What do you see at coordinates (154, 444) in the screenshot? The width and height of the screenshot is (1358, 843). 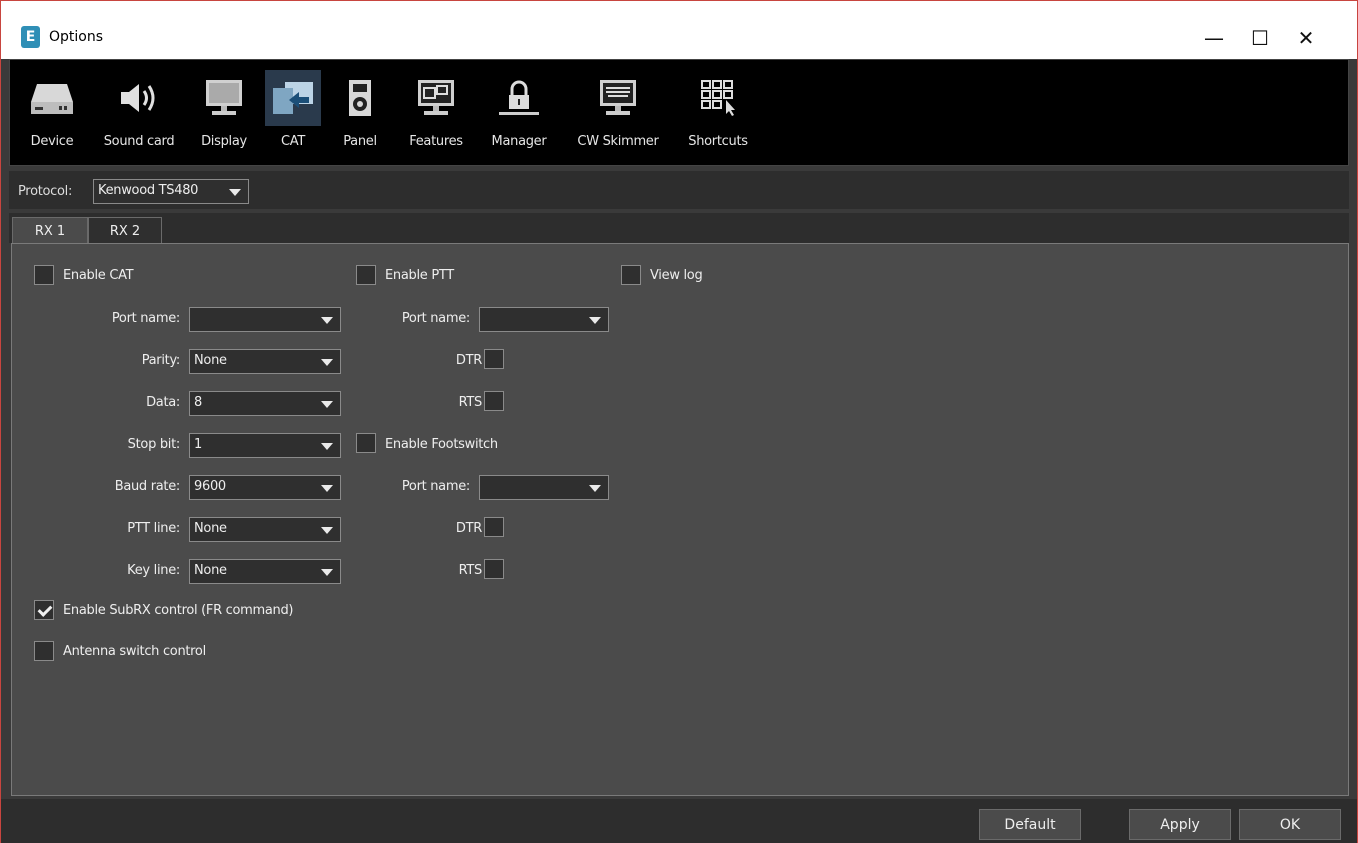 I see `stop-bit-label: Stop bit:` at bounding box center [154, 444].